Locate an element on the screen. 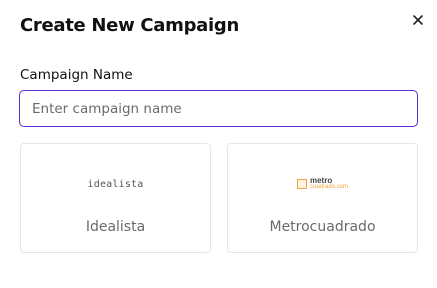 The width and height of the screenshot is (437, 288). dialog-title: Create New Campaign is located at coordinates (130, 25).